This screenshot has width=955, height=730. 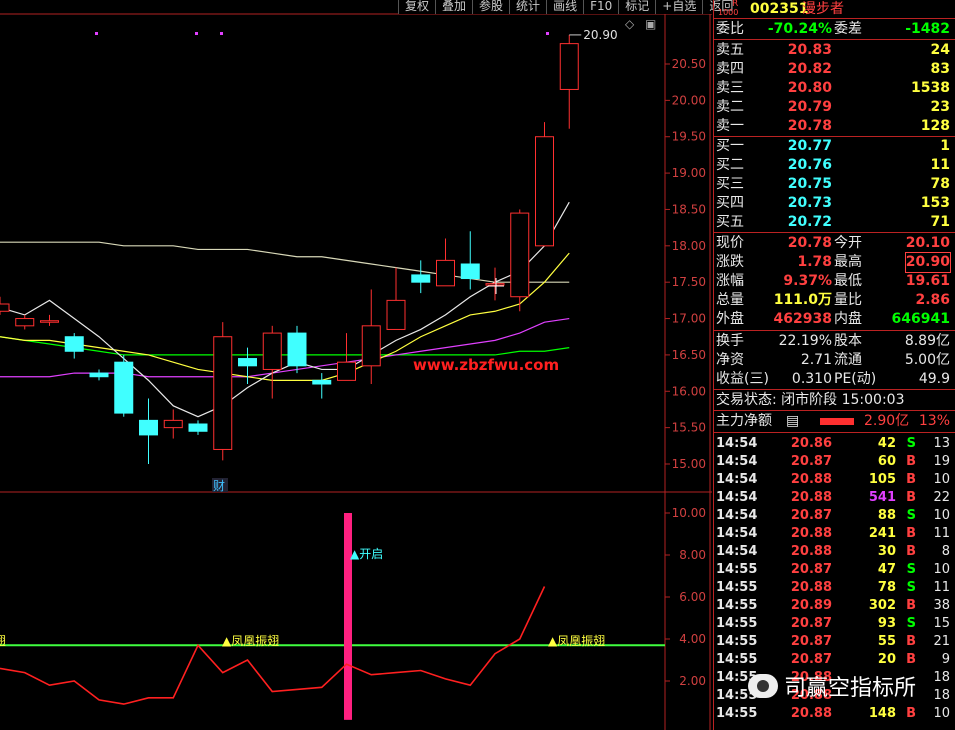 What do you see at coordinates (630, 24) in the screenshot?
I see `collapse-icon: ◇` at bounding box center [630, 24].